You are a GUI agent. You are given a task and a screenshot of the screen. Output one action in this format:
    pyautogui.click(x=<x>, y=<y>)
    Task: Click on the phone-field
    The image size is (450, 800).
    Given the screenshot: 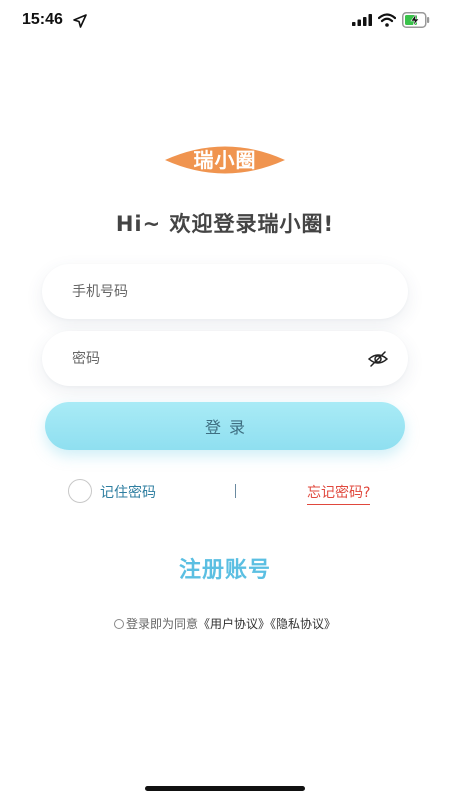 What is the action you would take?
    pyautogui.click(x=225, y=291)
    